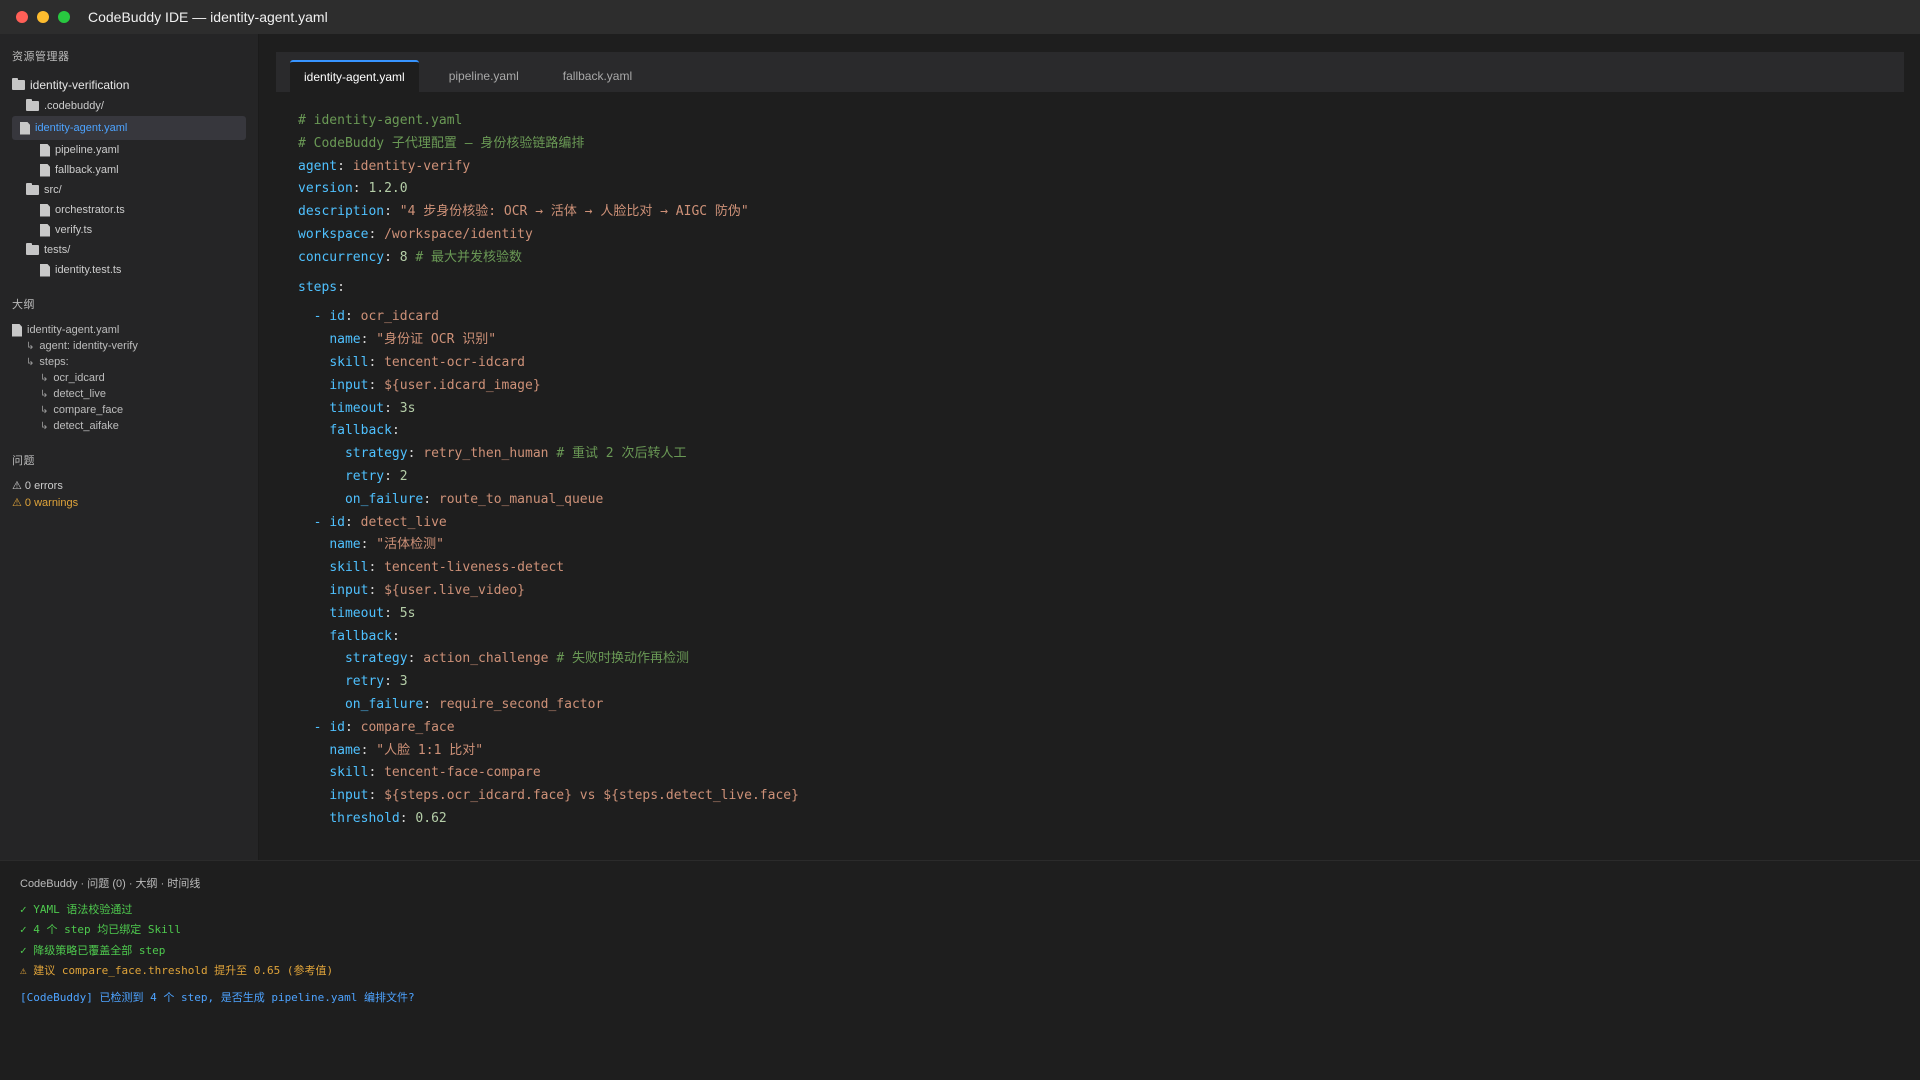 This screenshot has width=1920, height=1080. I want to click on code-line: # CodeBuddy 子代理配置 — 身份核验链路编排, so click(548, 144).